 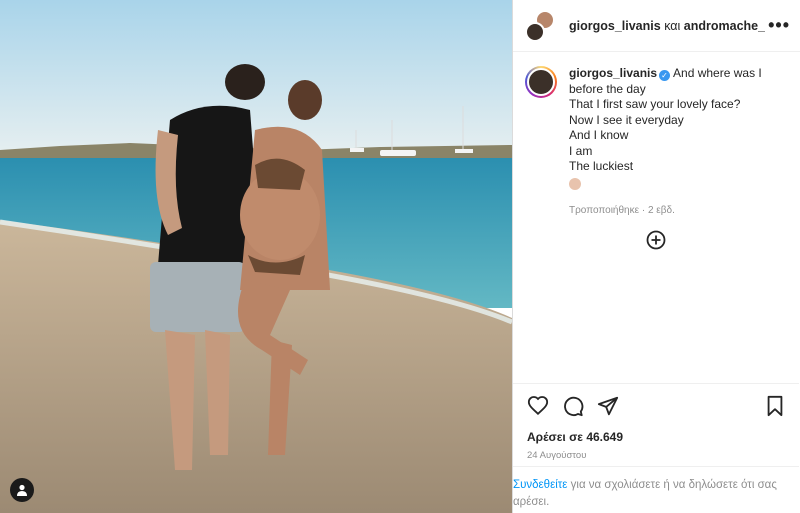 I want to click on caption-username: giorgos_livanis, so click(x=613, y=73).